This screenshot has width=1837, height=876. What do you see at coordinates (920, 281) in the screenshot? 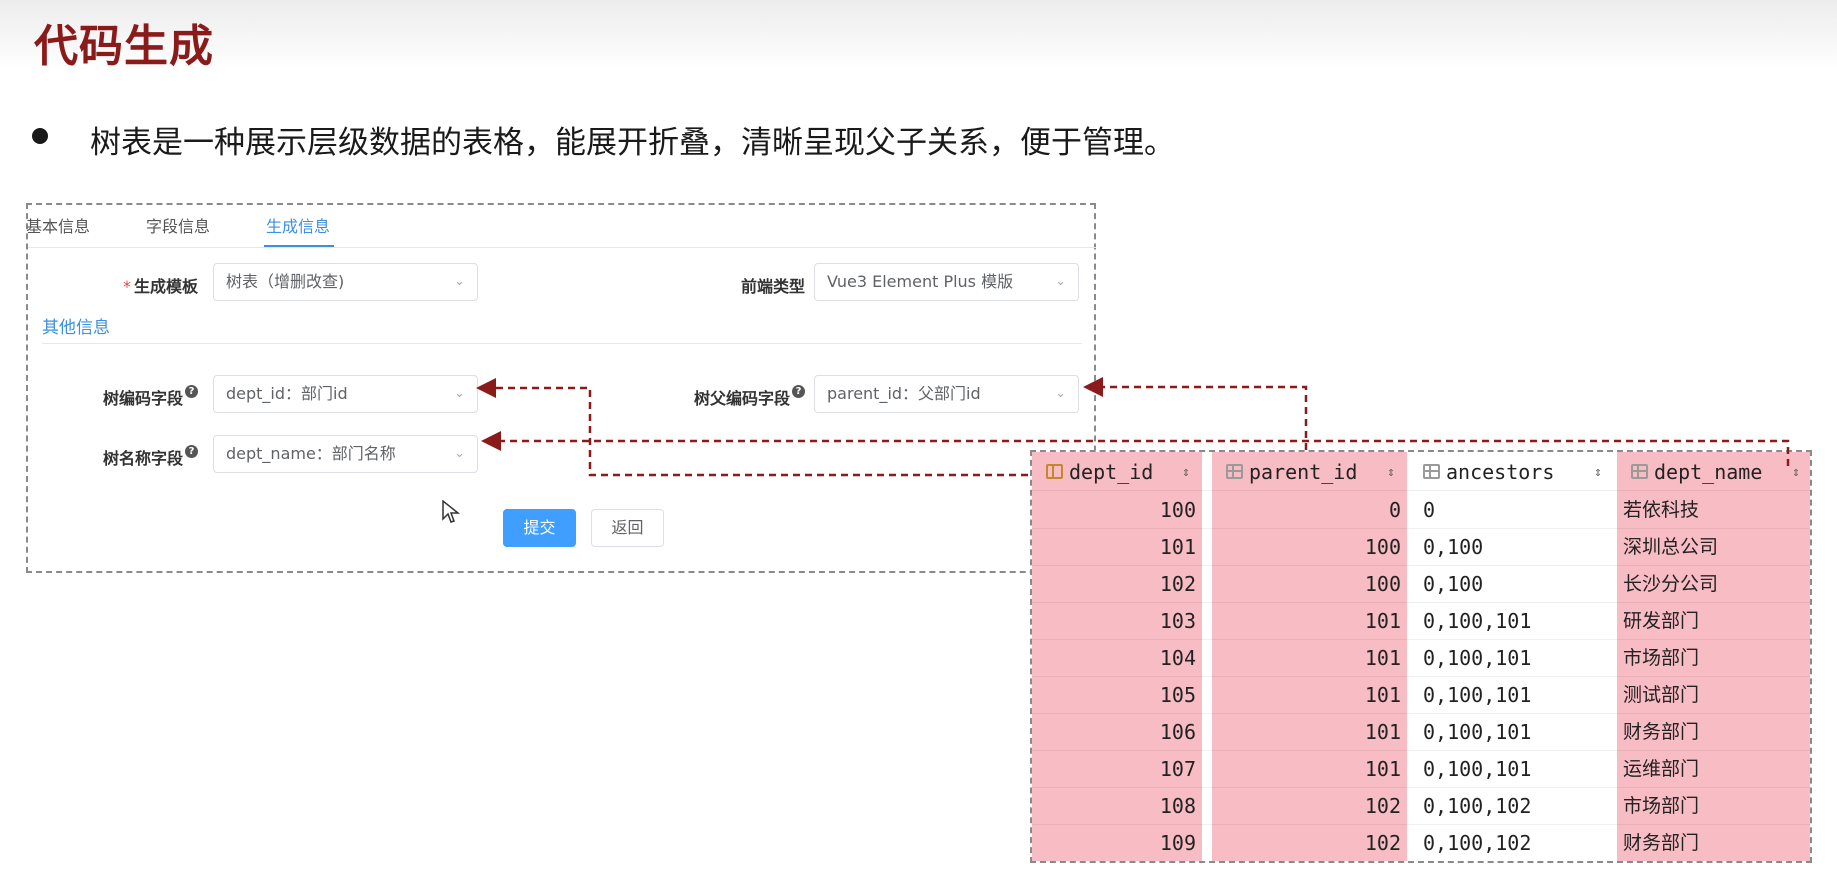
I see `frontend-type-select-value: Vue3 Element Plus 模版` at bounding box center [920, 281].